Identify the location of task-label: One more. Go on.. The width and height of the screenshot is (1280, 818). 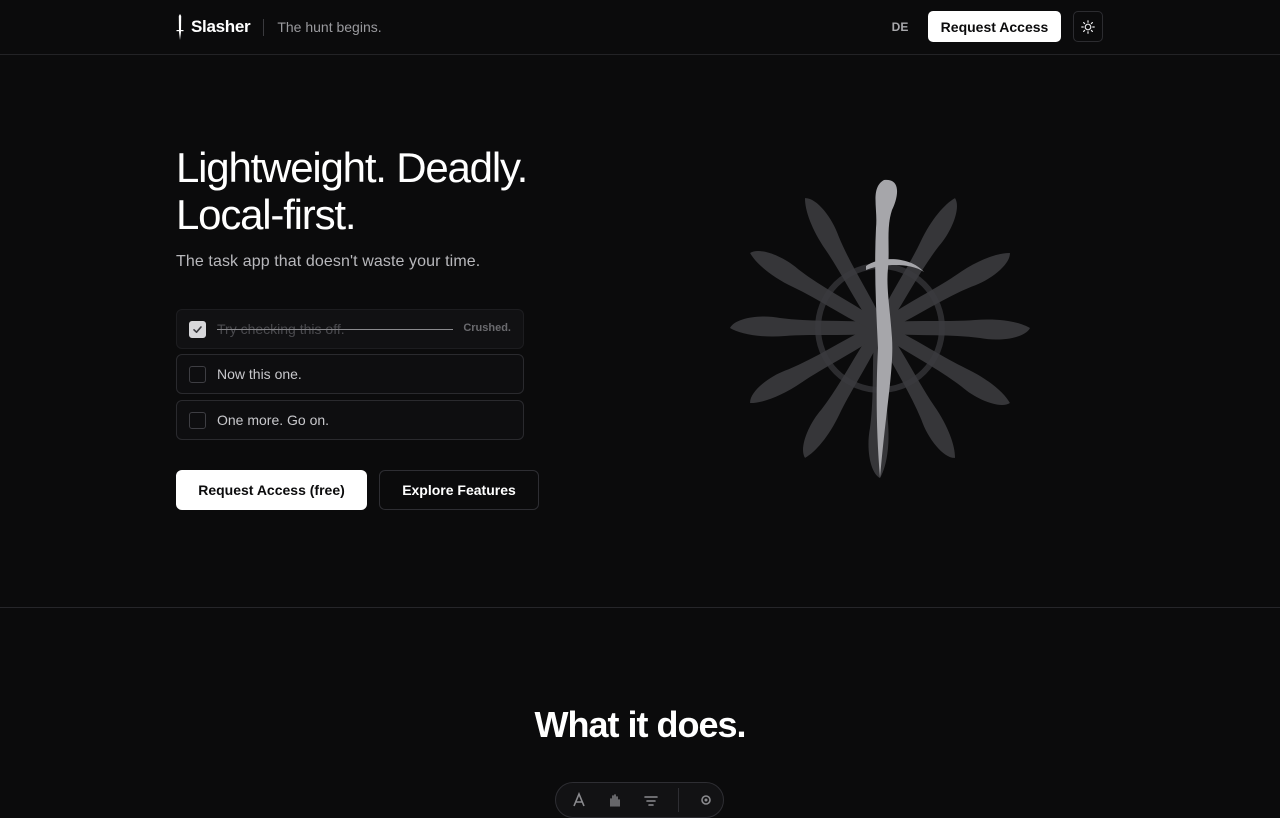
(273, 420).